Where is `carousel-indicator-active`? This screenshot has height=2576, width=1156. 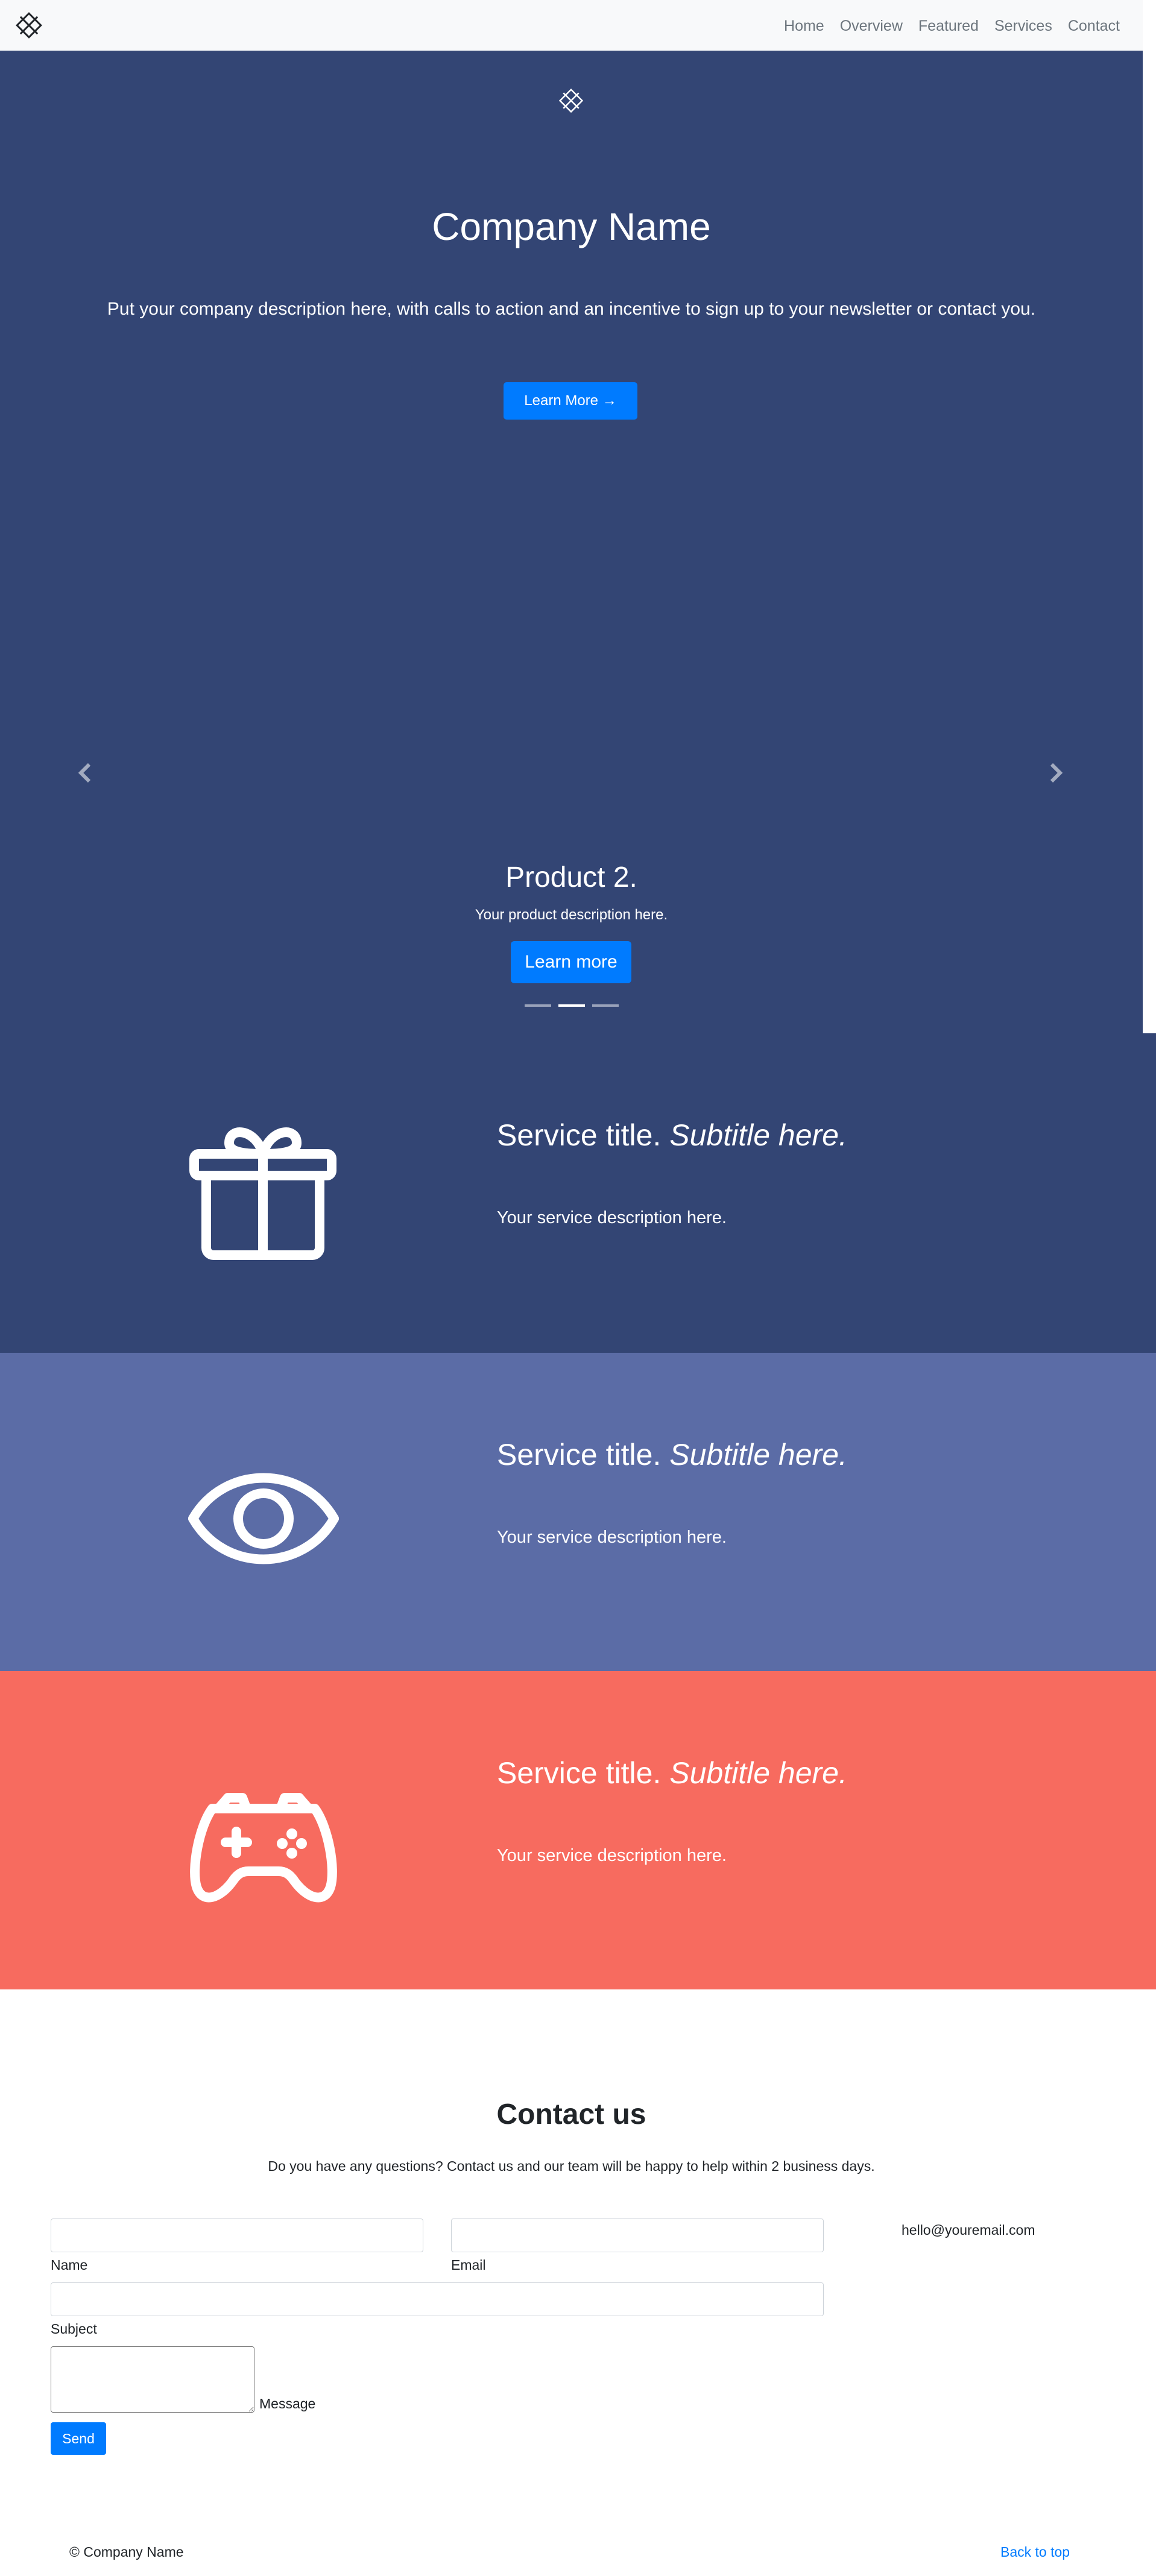
carousel-indicator-active is located at coordinates (571, 1005).